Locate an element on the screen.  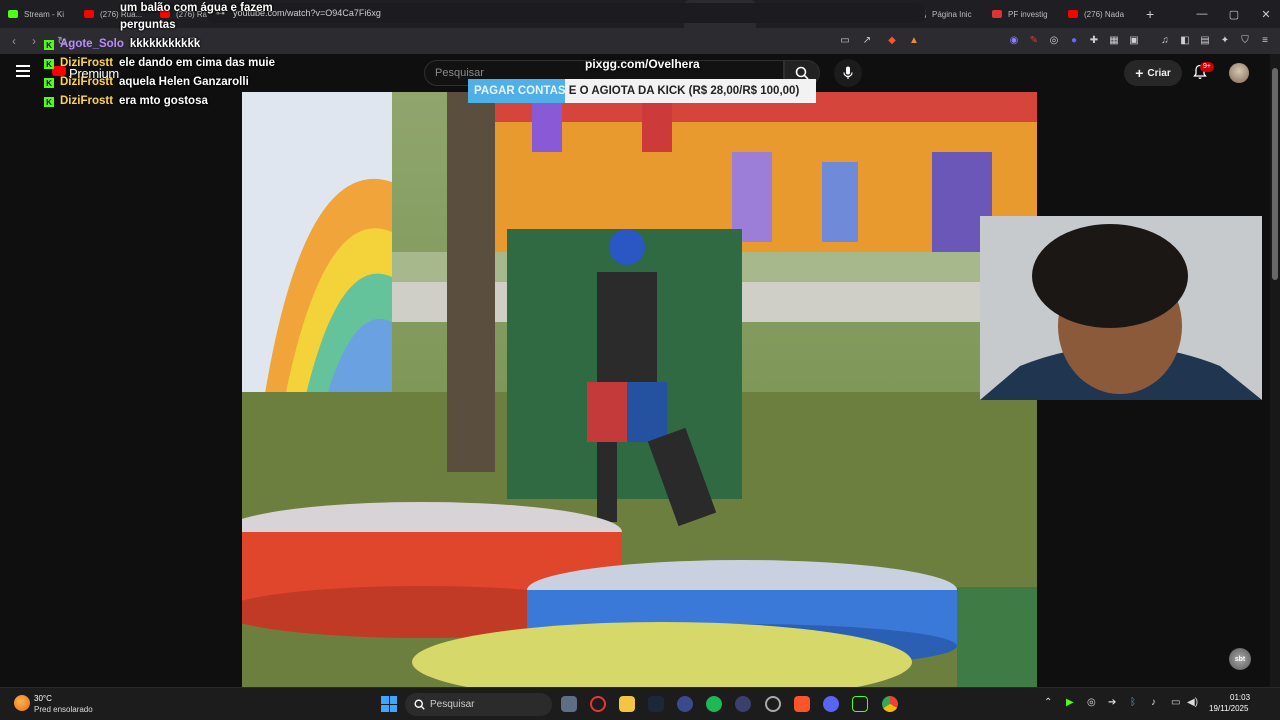
browser-tab: Stream - Ki is located at coordinates (38, 14).